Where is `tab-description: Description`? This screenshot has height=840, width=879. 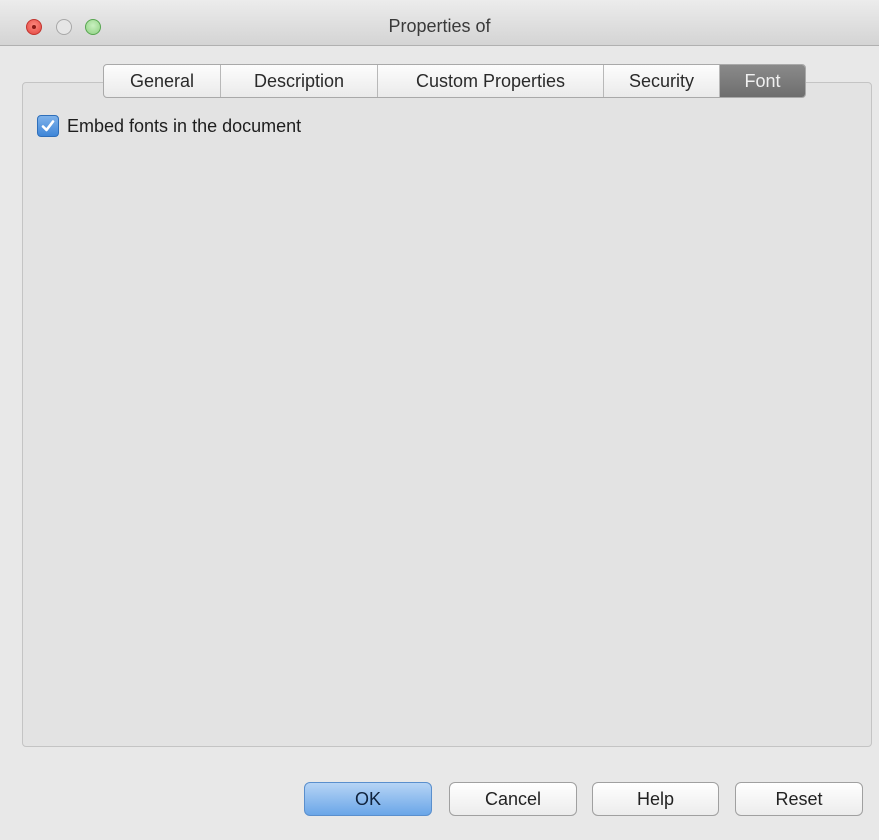 tab-description: Description is located at coordinates (299, 81).